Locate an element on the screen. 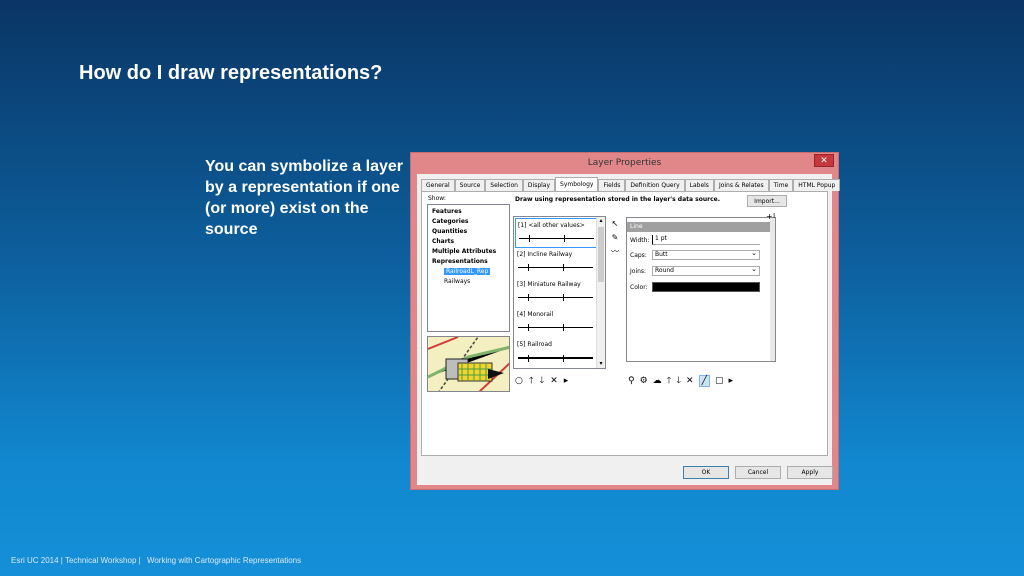  close-icon: ✕ is located at coordinates (824, 161).